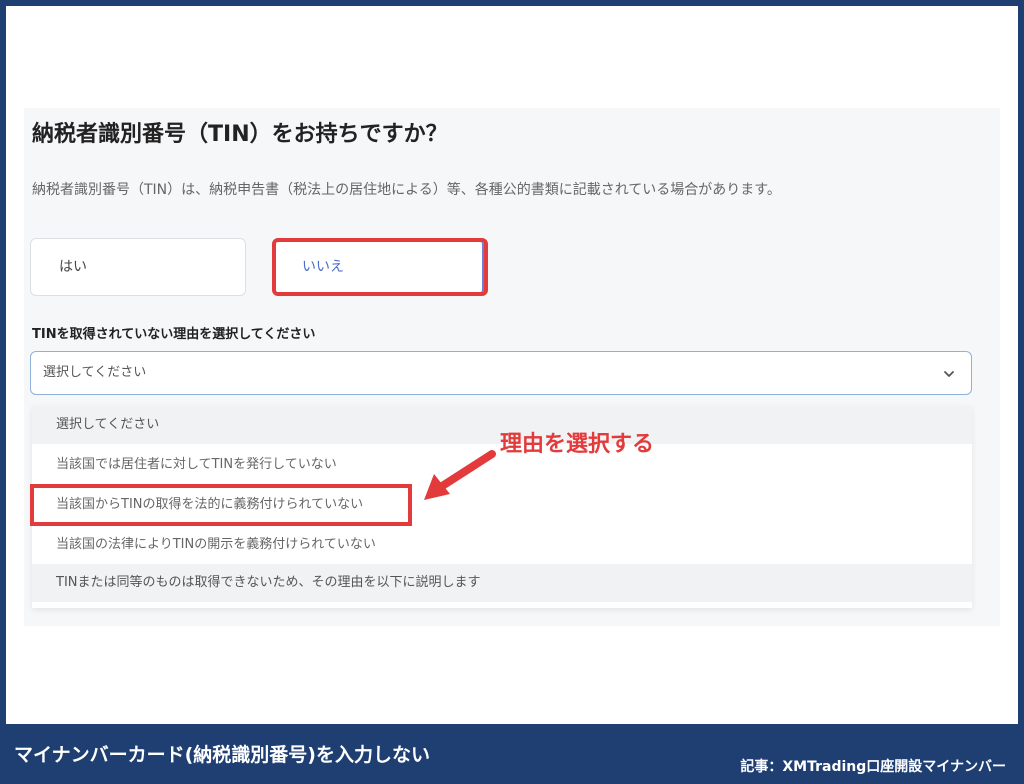 The width and height of the screenshot is (1024, 784). I want to click on annotation-label: 理由を選択する, so click(577, 444).